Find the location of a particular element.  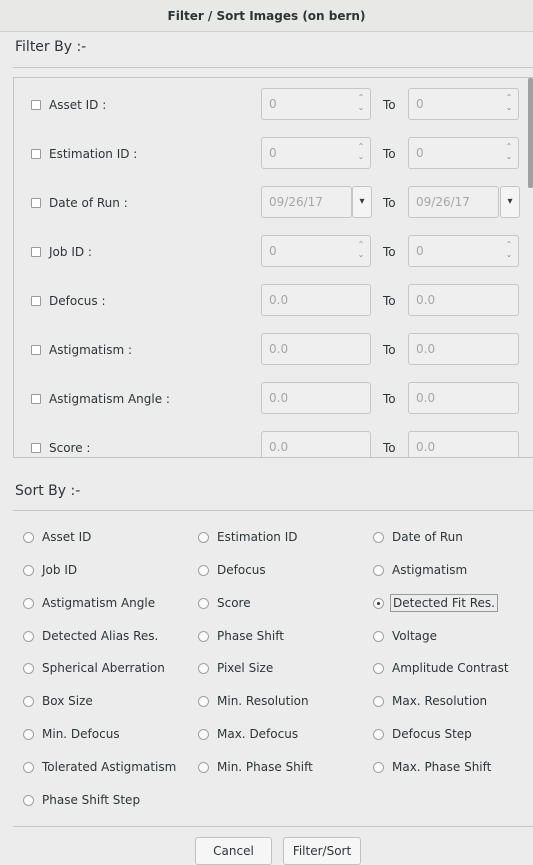

sort-option-label: Max. Resolution is located at coordinates (440, 701).